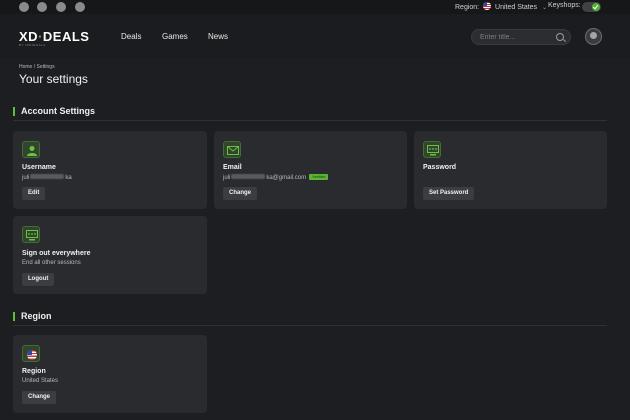 The width and height of the screenshot is (630, 420). What do you see at coordinates (110, 170) in the screenshot?
I see `username-card: Username juli ka Edit` at bounding box center [110, 170].